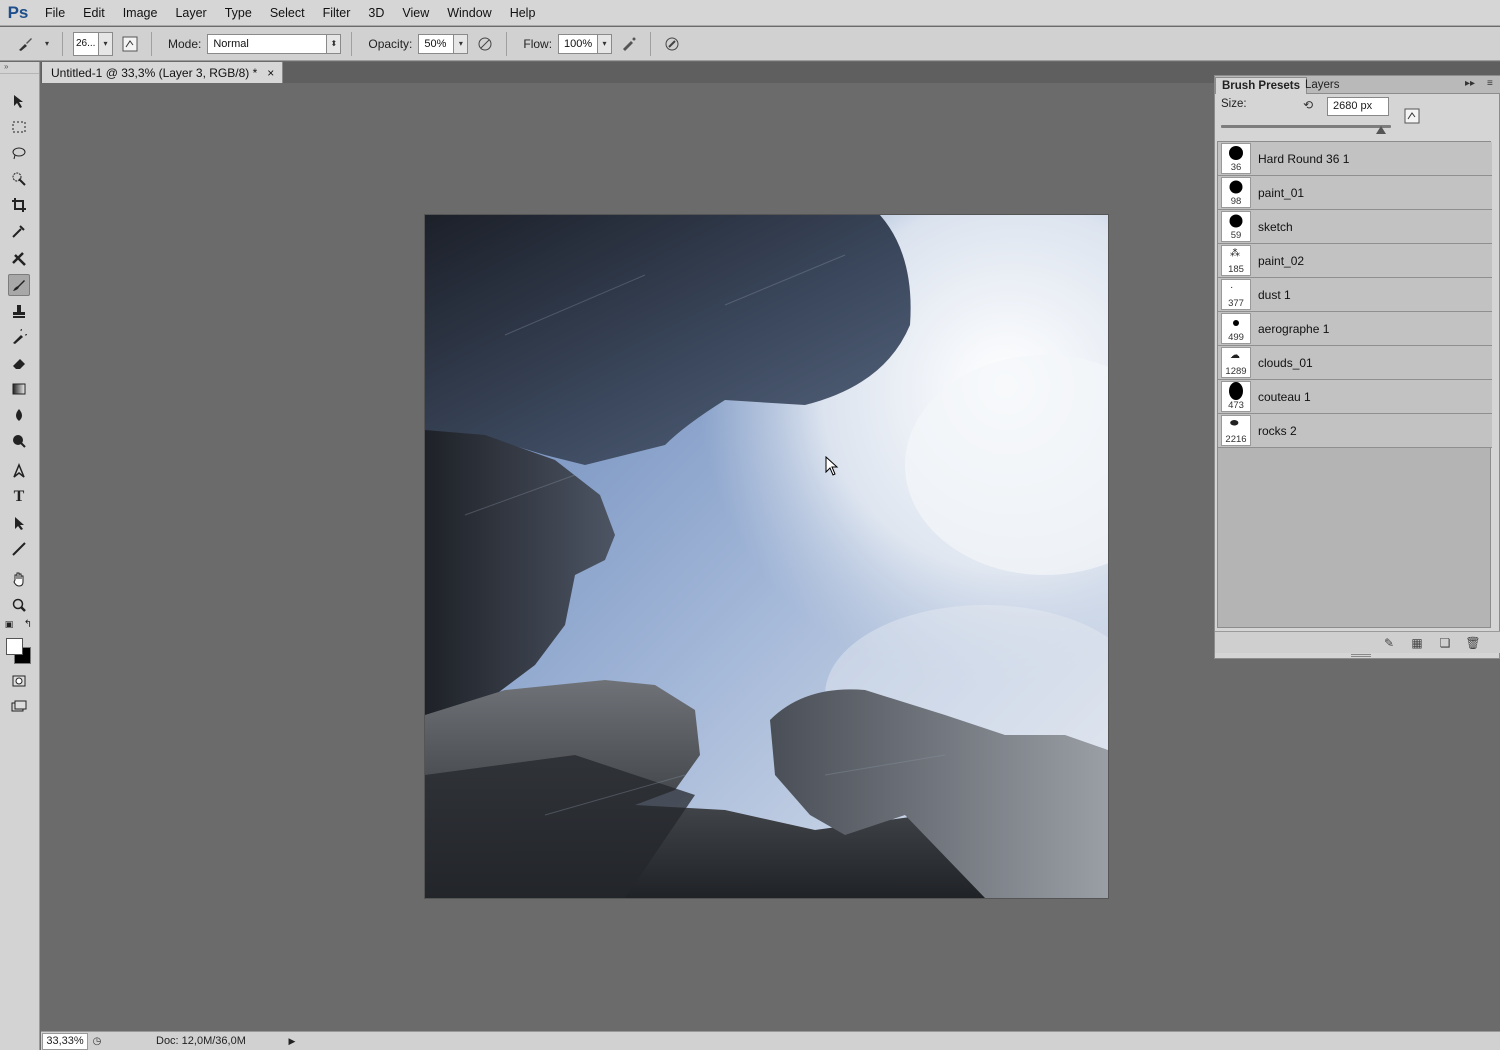 This screenshot has height=1050, width=1500. I want to click on zoom-level-field: 33,33%, so click(65, 1041).